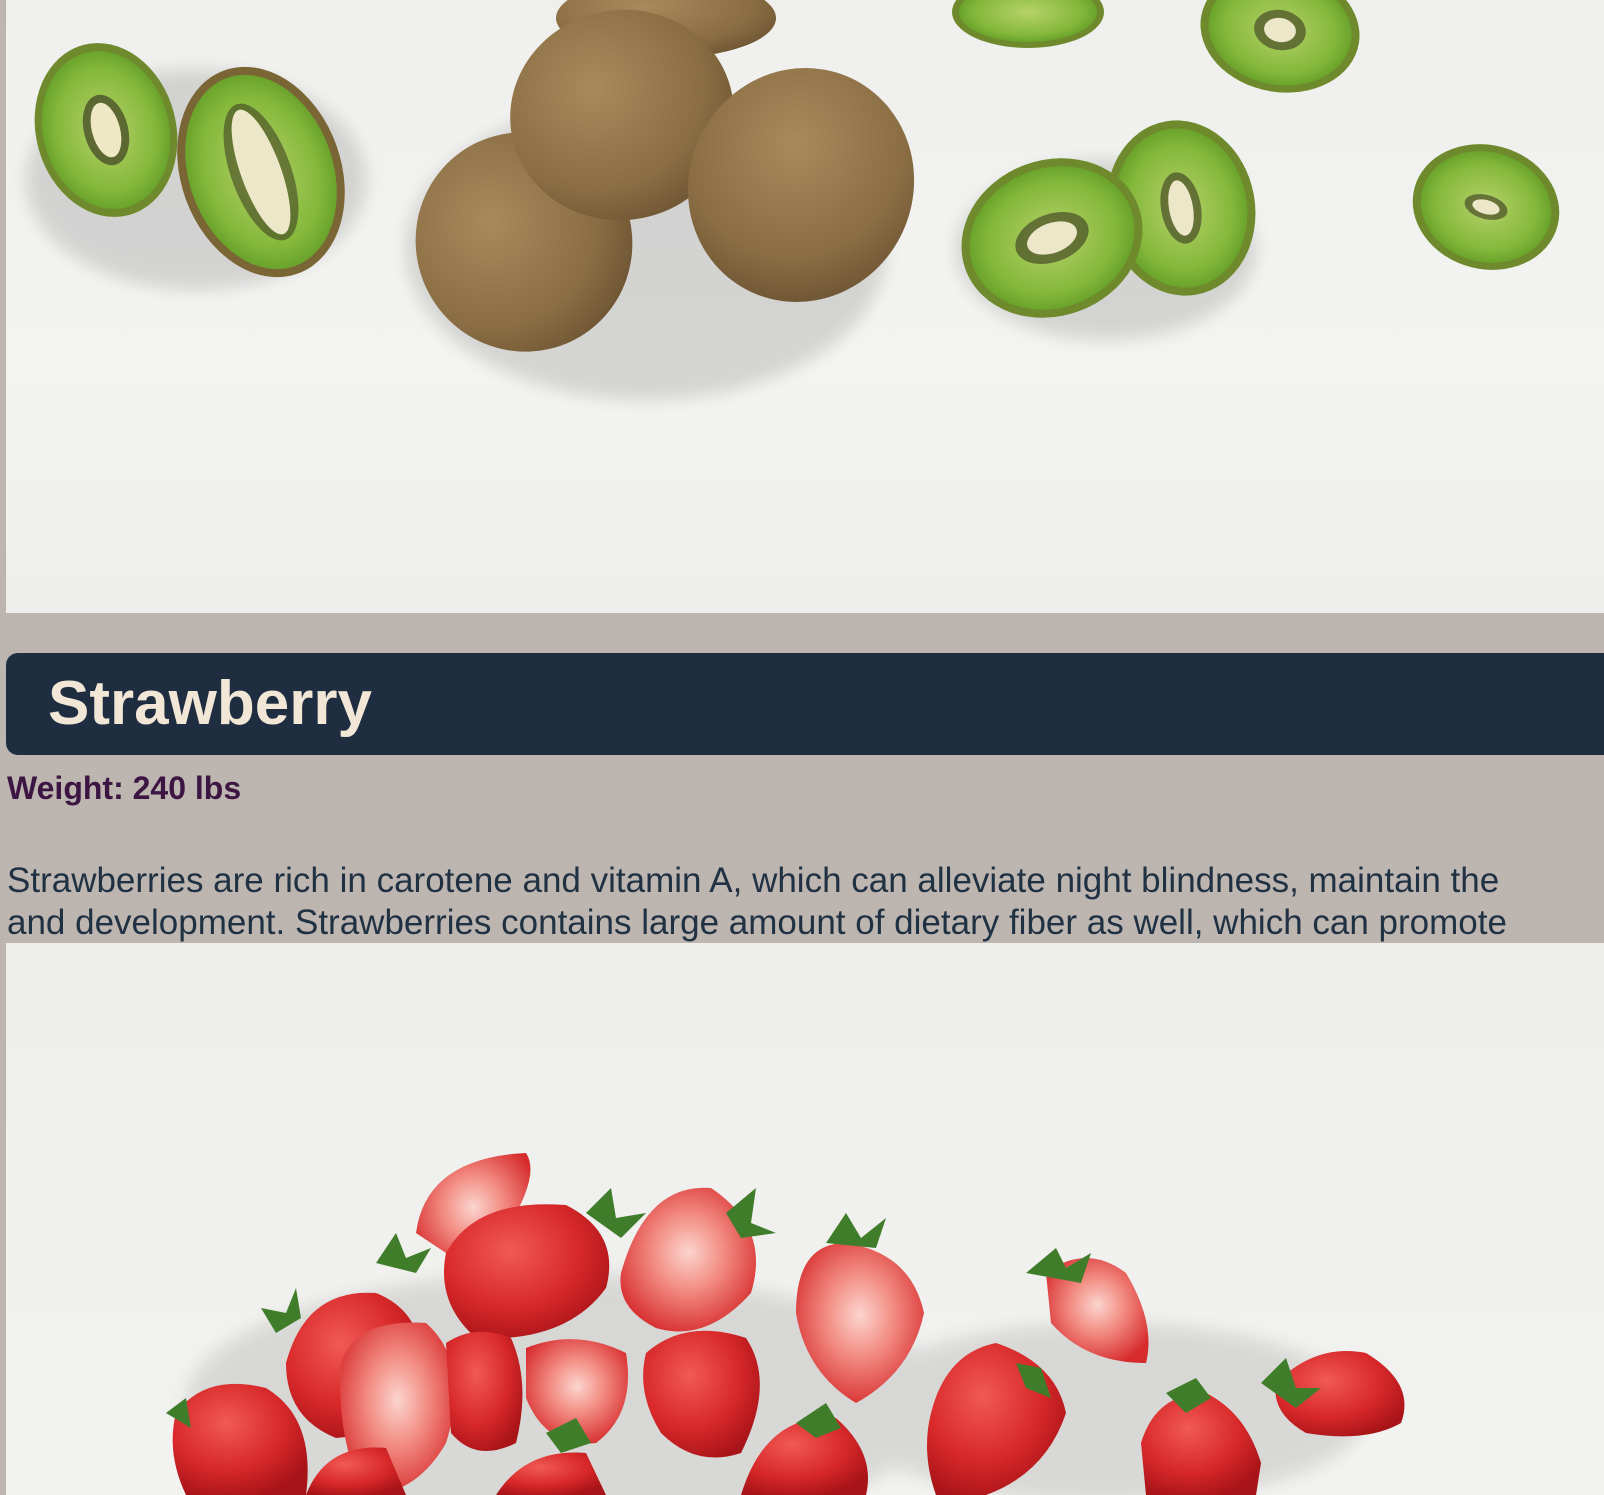 The height and width of the screenshot is (1495, 1604). I want to click on fruit-header-bar: Strawberry, so click(805, 704).